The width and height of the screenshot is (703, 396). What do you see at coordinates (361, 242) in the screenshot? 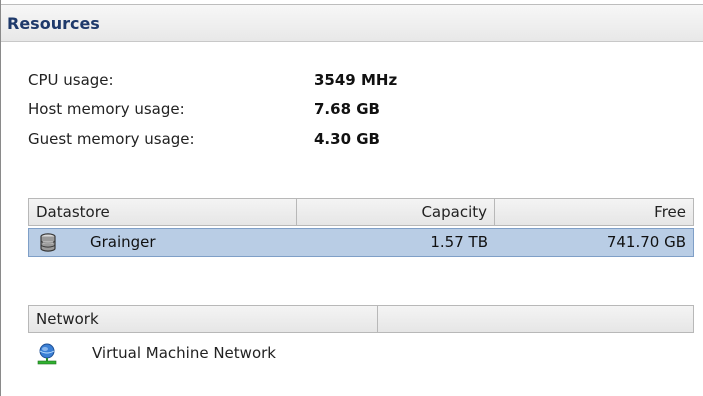
I see `table-row: Grainger 1.57 TB 741.70 GB` at bounding box center [361, 242].